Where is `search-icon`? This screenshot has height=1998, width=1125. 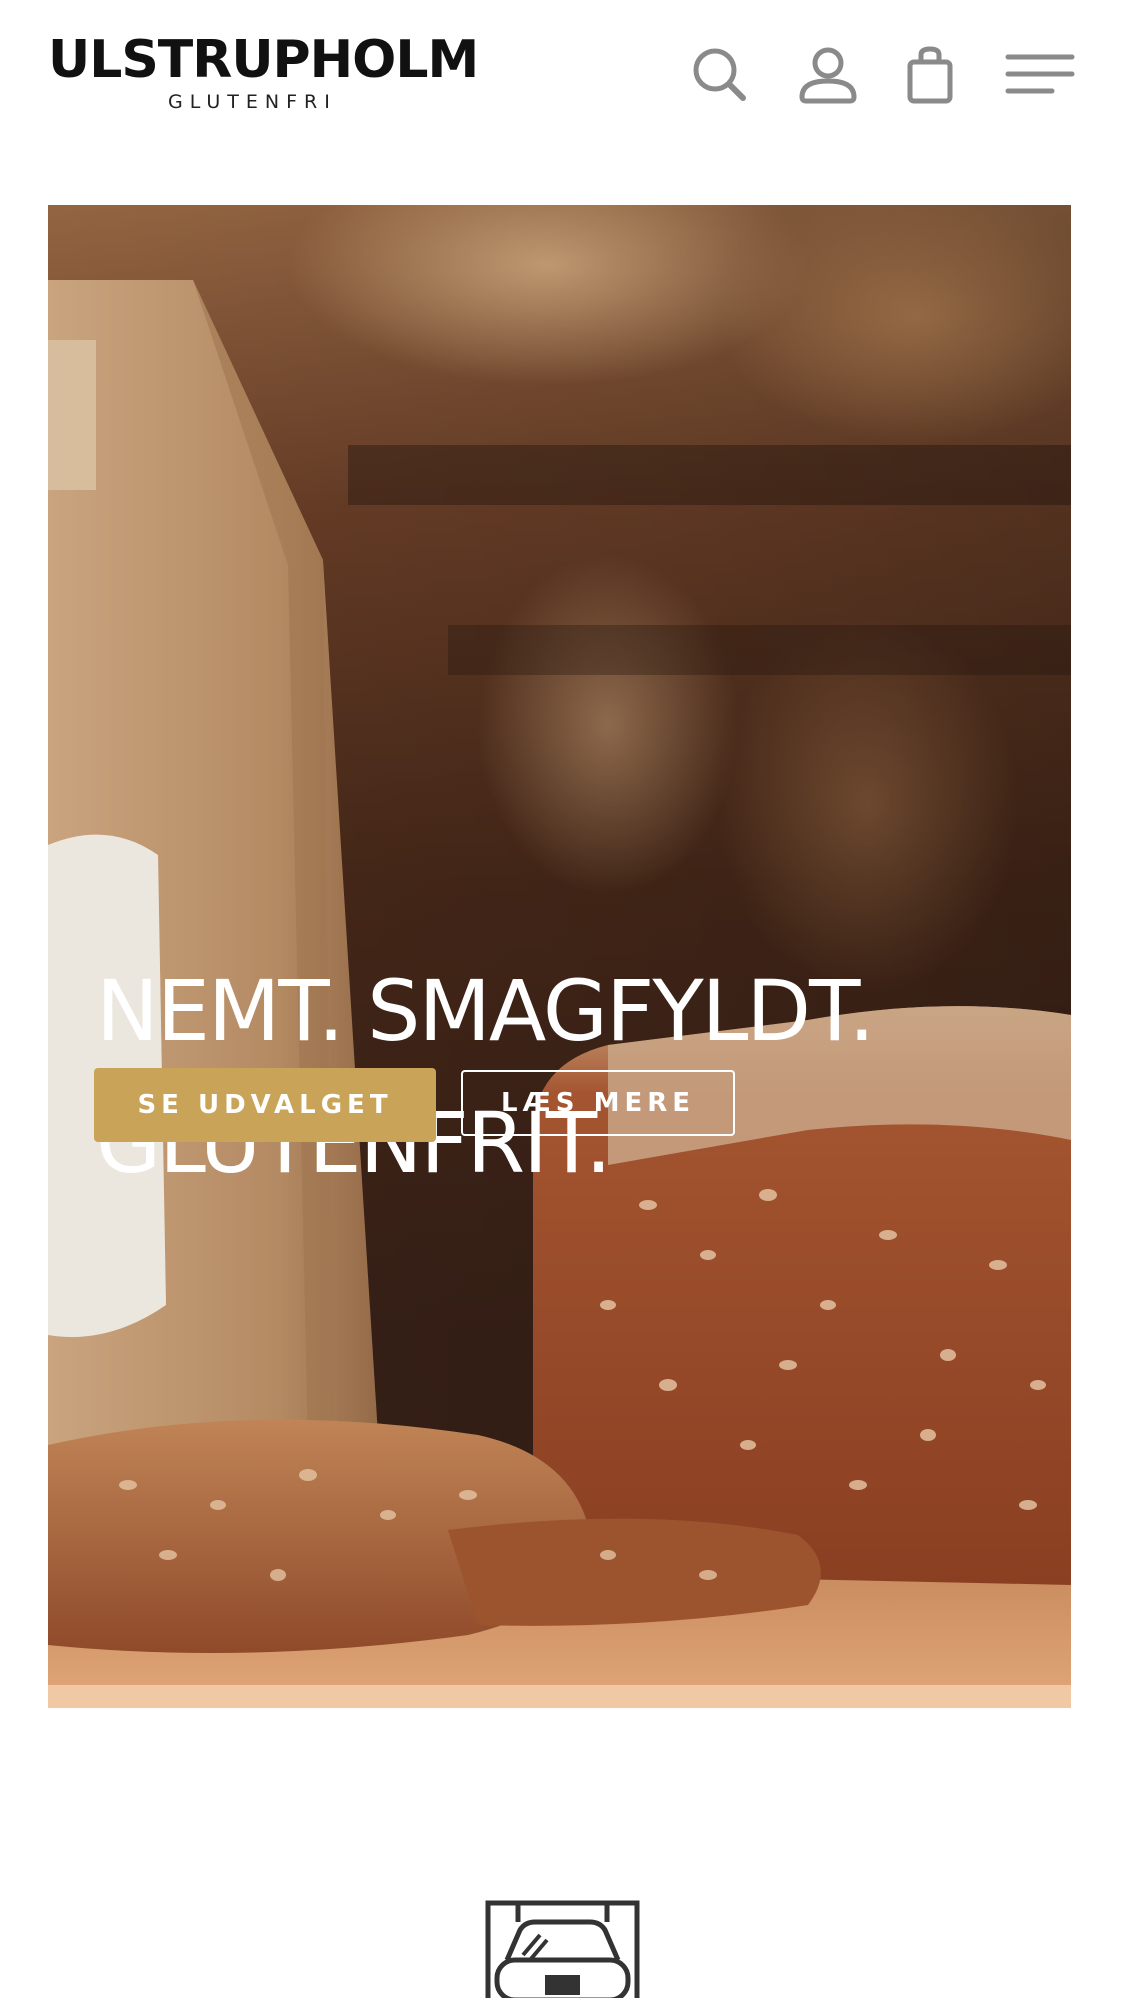
search-icon is located at coordinates (719, 74).